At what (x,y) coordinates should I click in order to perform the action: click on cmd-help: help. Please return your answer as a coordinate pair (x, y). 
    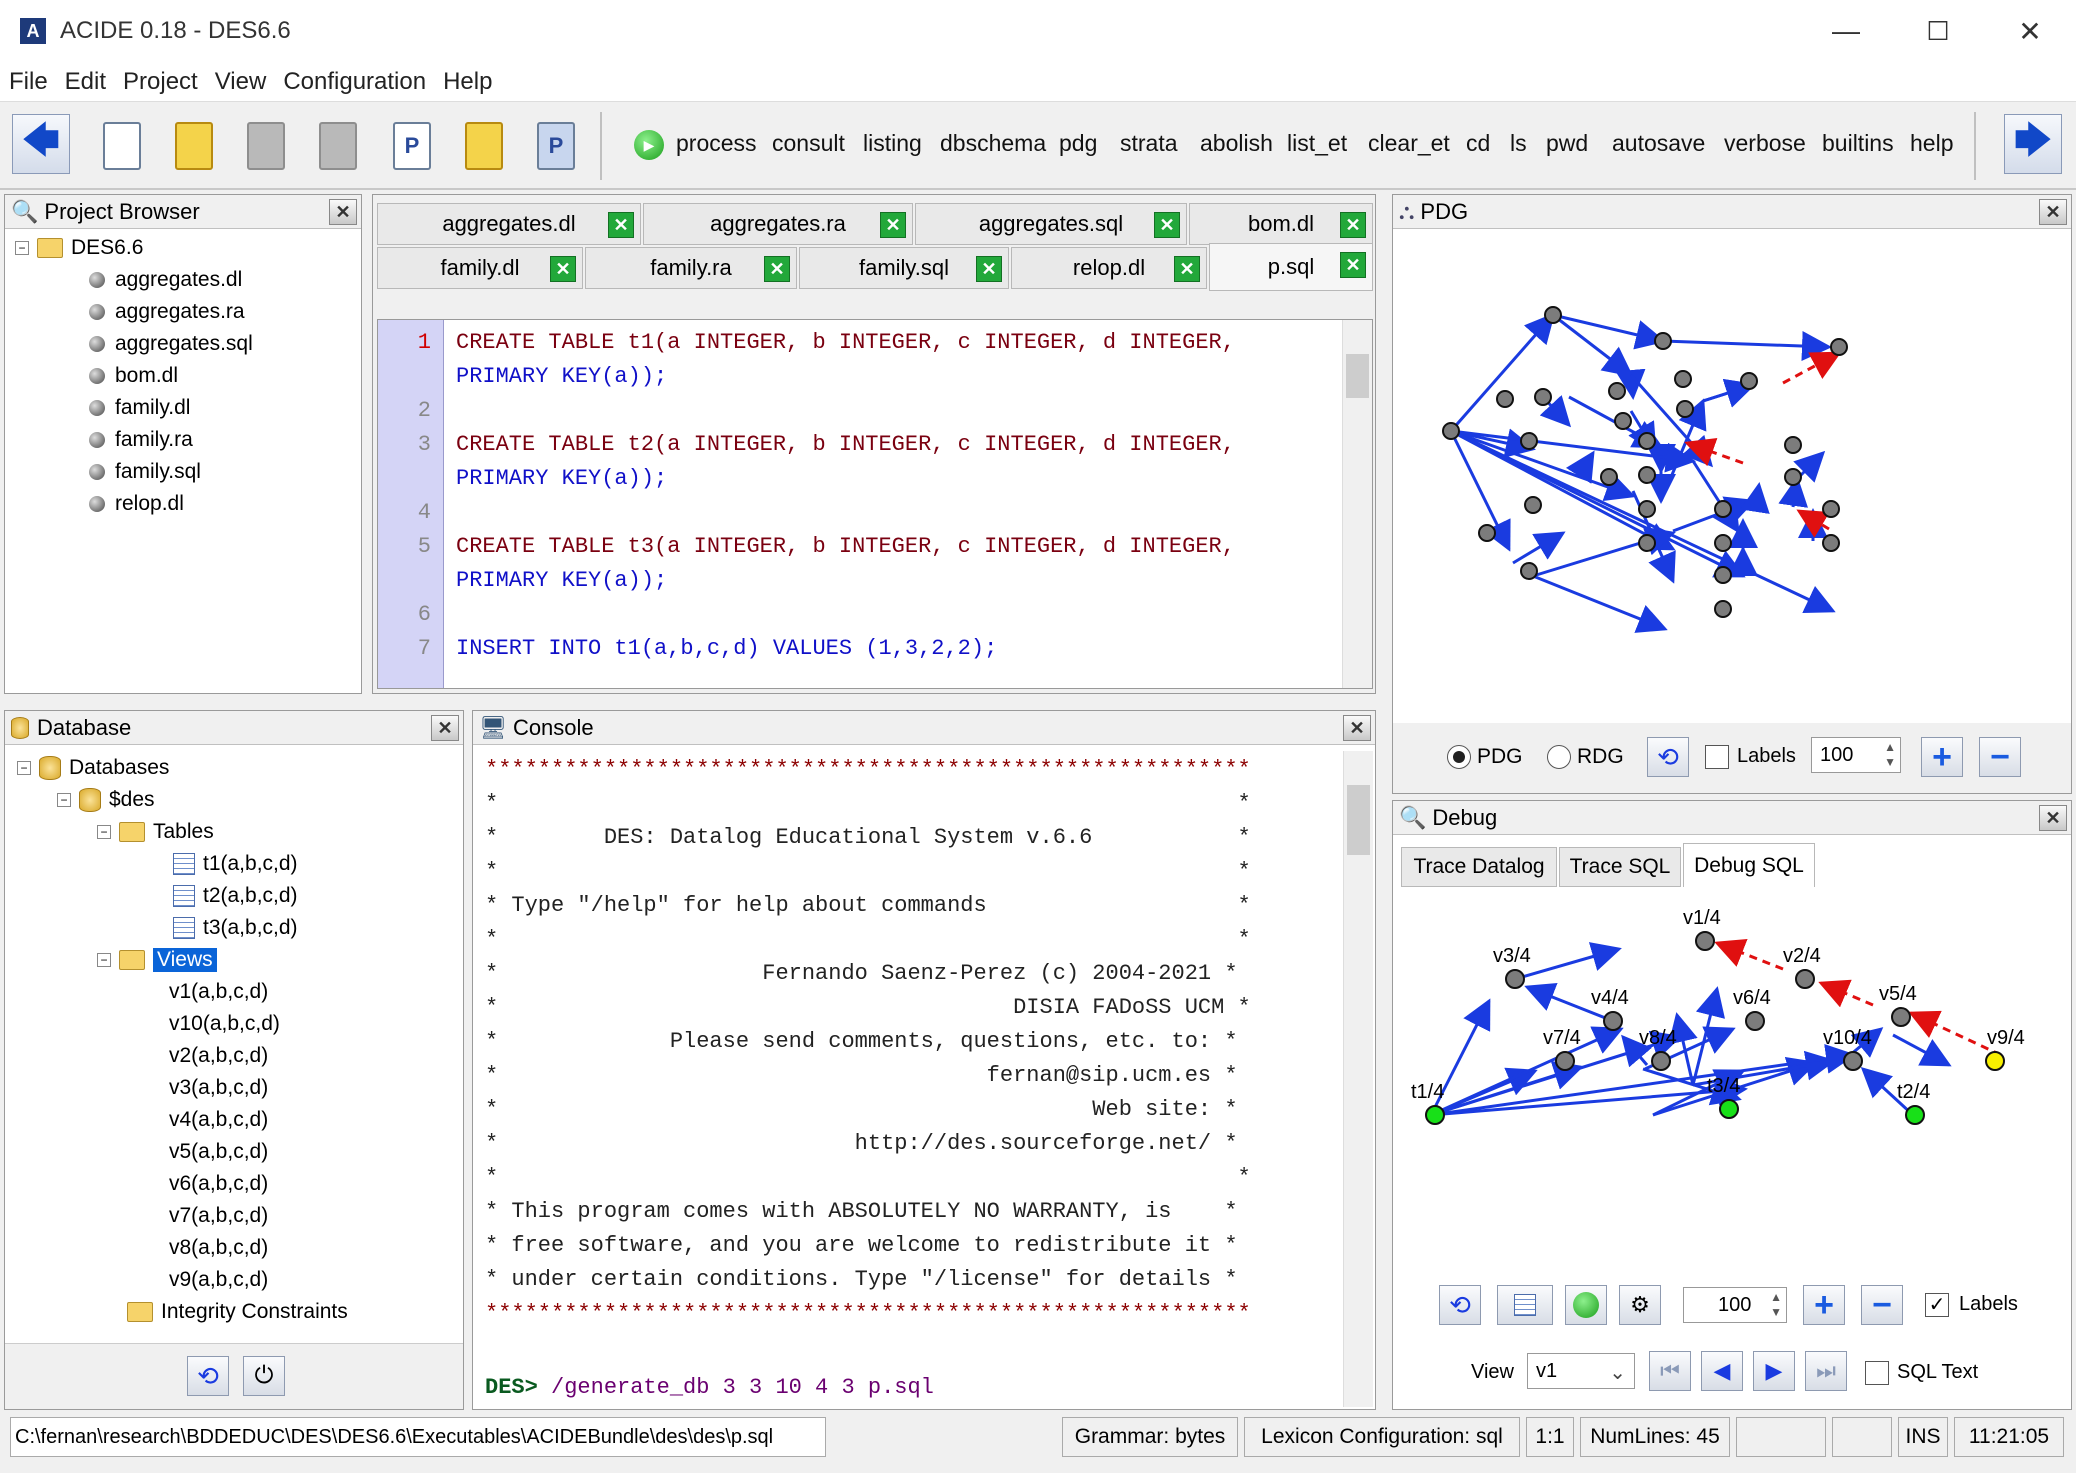
    Looking at the image, I should click on (1931, 143).